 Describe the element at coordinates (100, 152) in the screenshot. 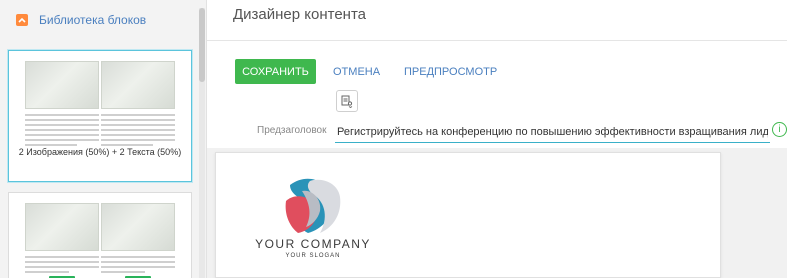

I see `block-card-label: 2 Изображения (50%) + 2 Текста (50%)` at that location.